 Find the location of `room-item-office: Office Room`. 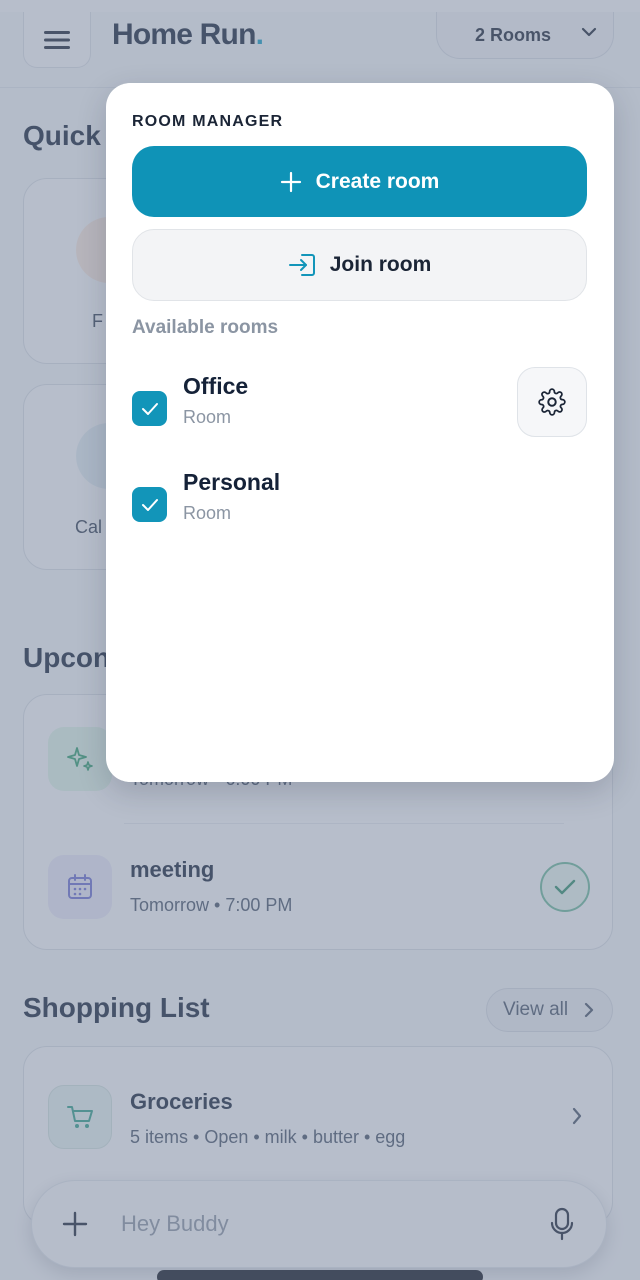

room-item-office: Office Room is located at coordinates (359, 406).